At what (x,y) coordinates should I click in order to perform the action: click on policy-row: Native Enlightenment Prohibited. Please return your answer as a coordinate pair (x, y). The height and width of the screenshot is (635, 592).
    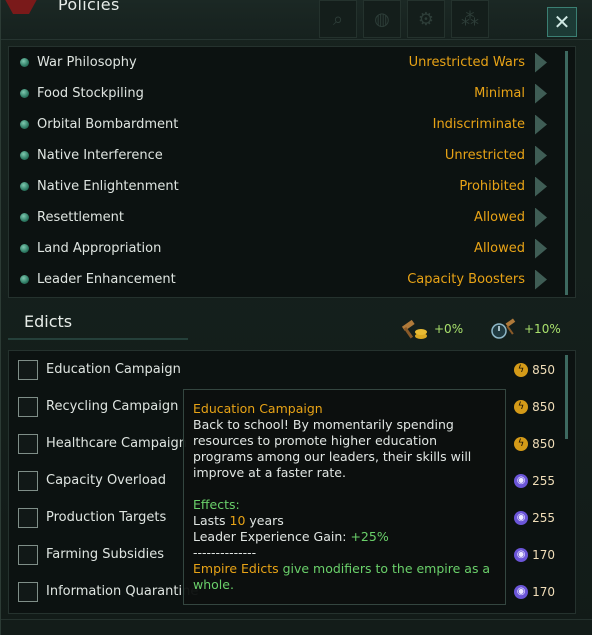
    Looking at the image, I should click on (292, 186).